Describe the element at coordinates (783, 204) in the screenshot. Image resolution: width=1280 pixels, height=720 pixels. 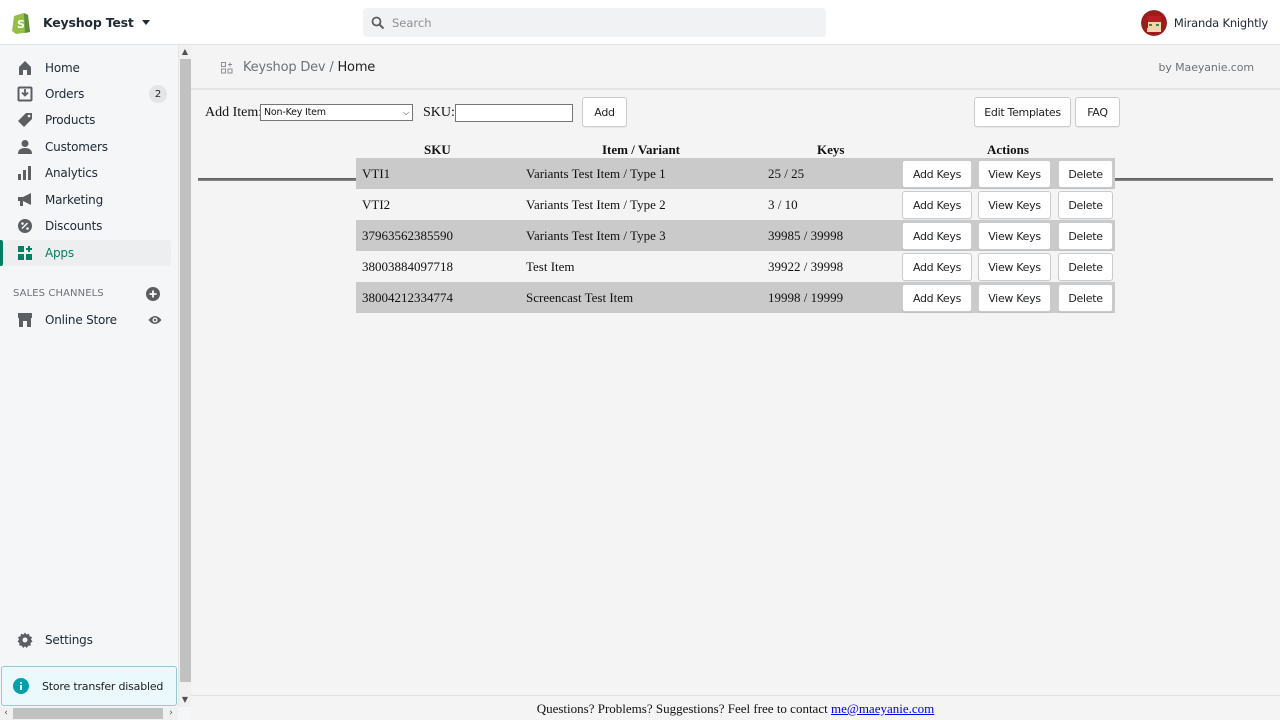
I see `keys-cell: 3 / 10` at that location.